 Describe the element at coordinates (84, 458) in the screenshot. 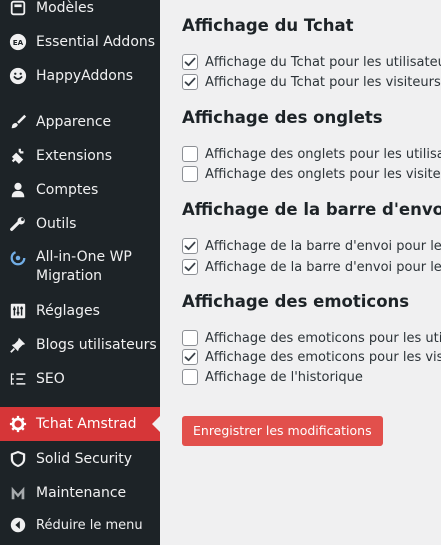

I see `sidebar-item-label: Solid Security` at that location.